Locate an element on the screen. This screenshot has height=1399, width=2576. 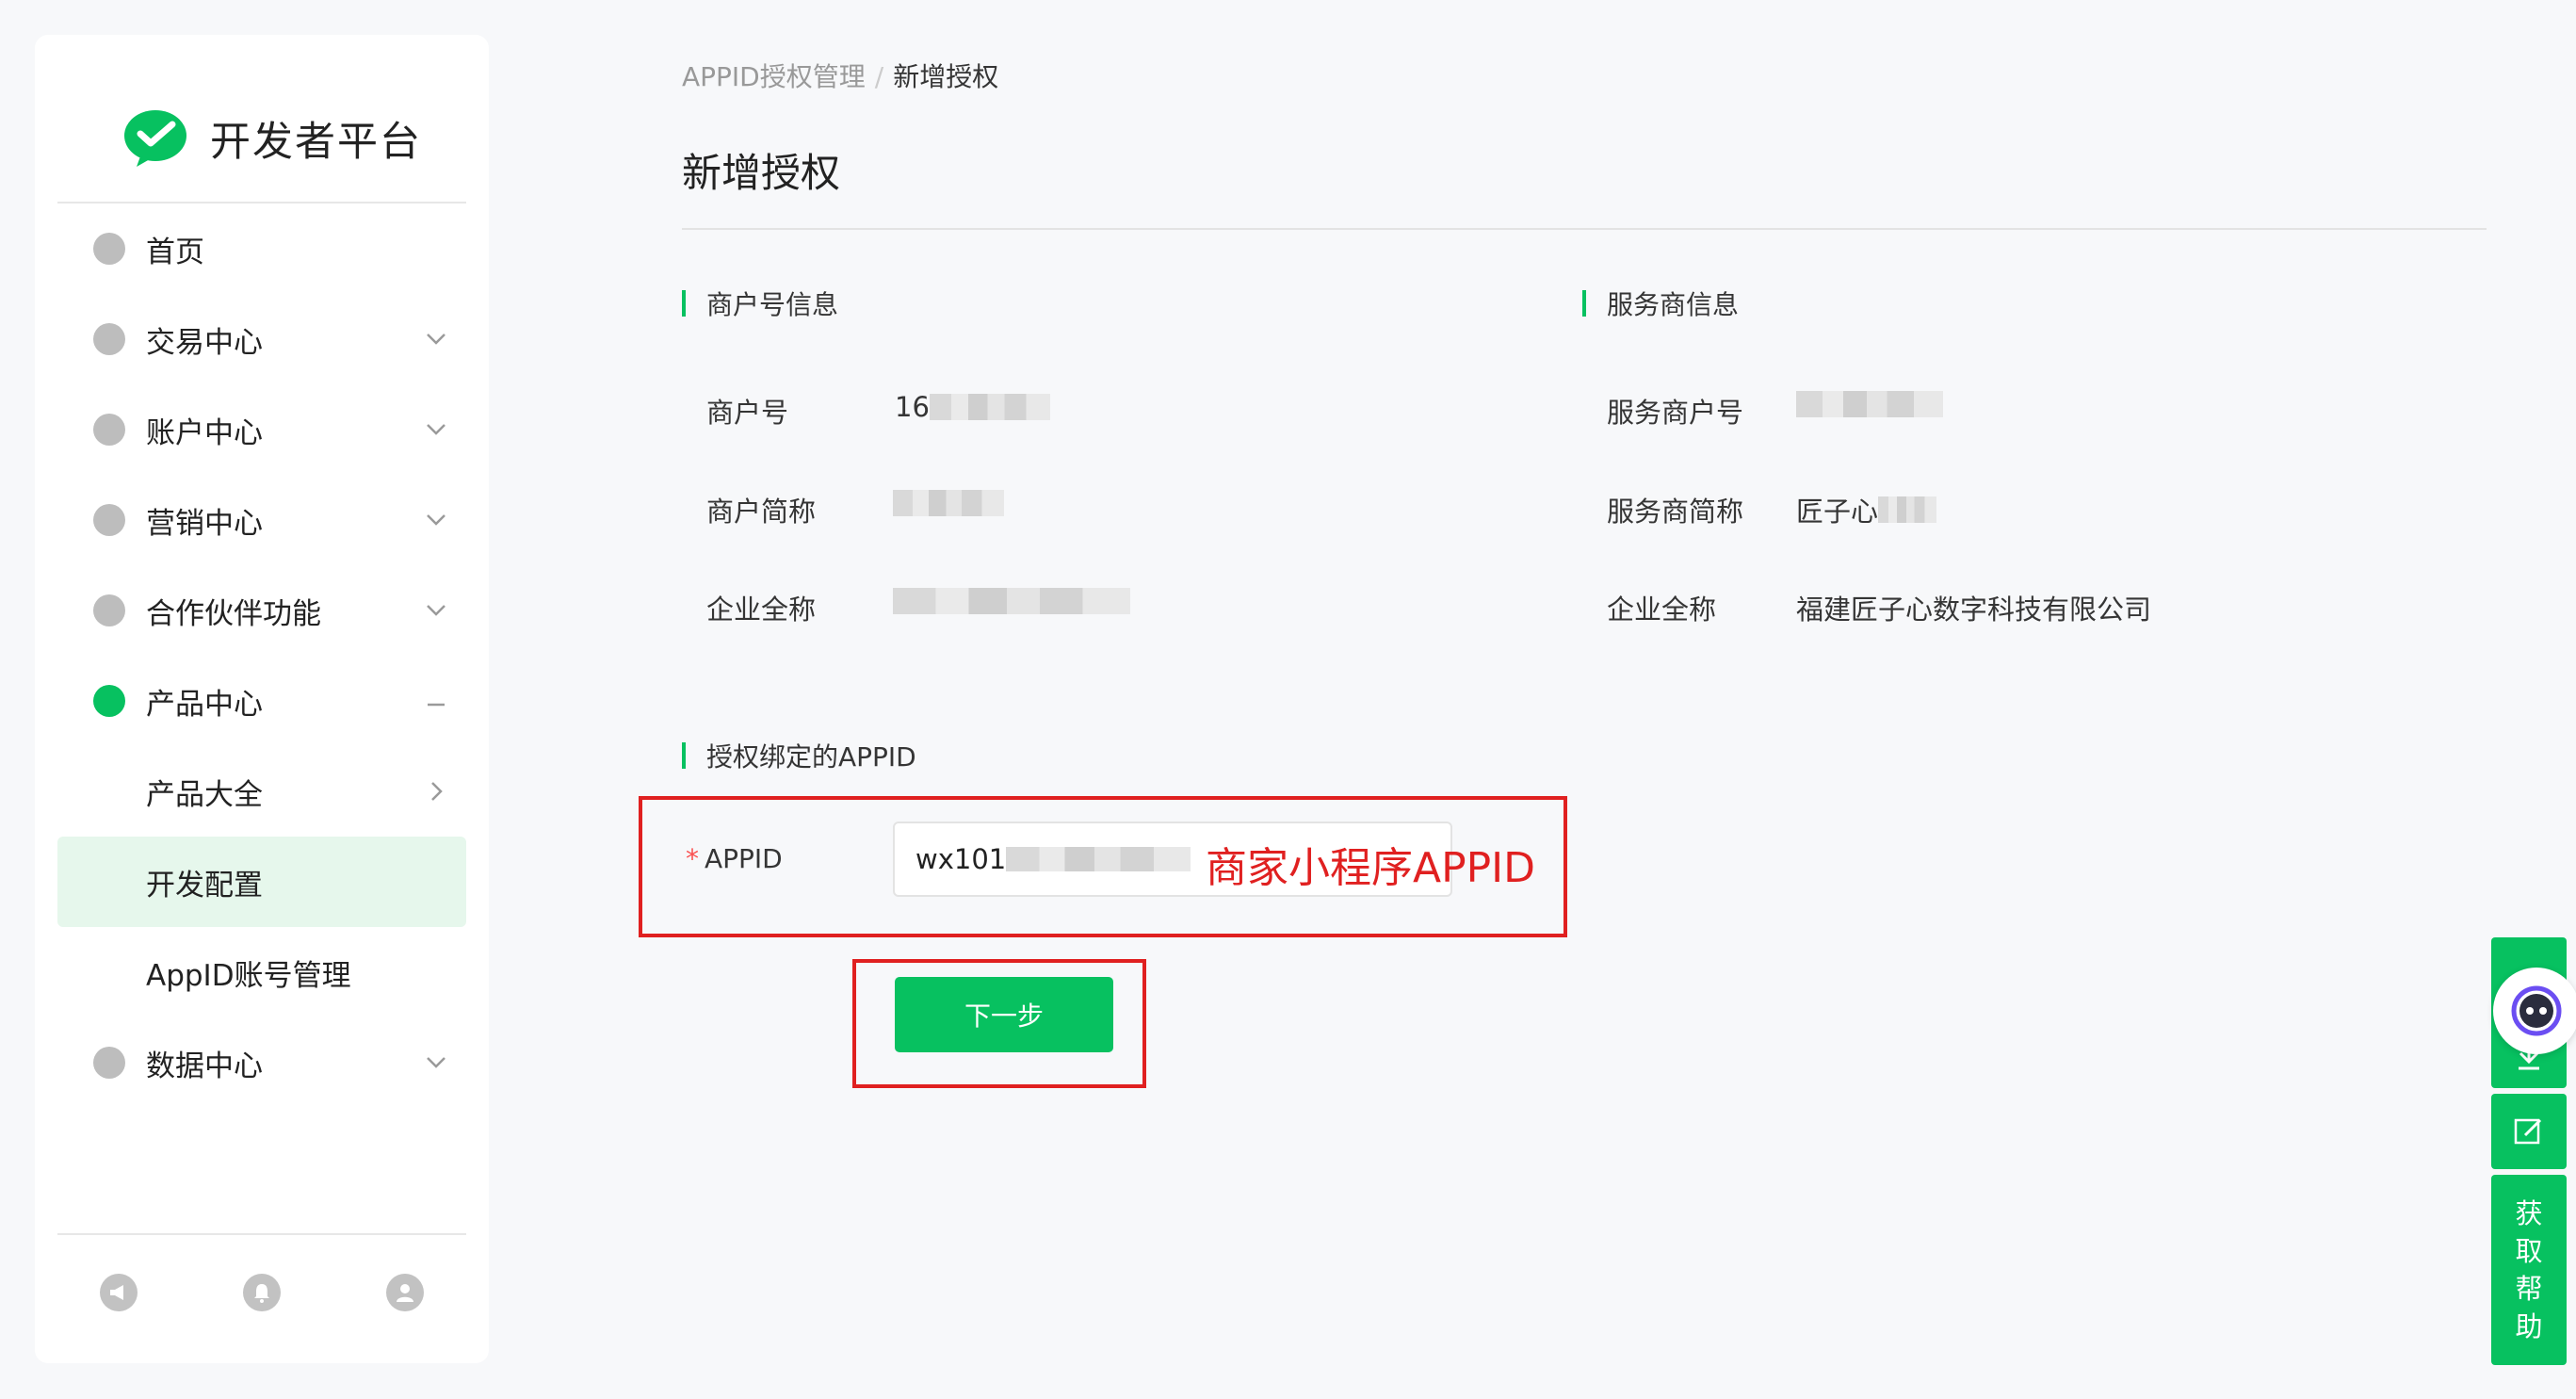
logo: 开发者平台 is located at coordinates (272, 138).